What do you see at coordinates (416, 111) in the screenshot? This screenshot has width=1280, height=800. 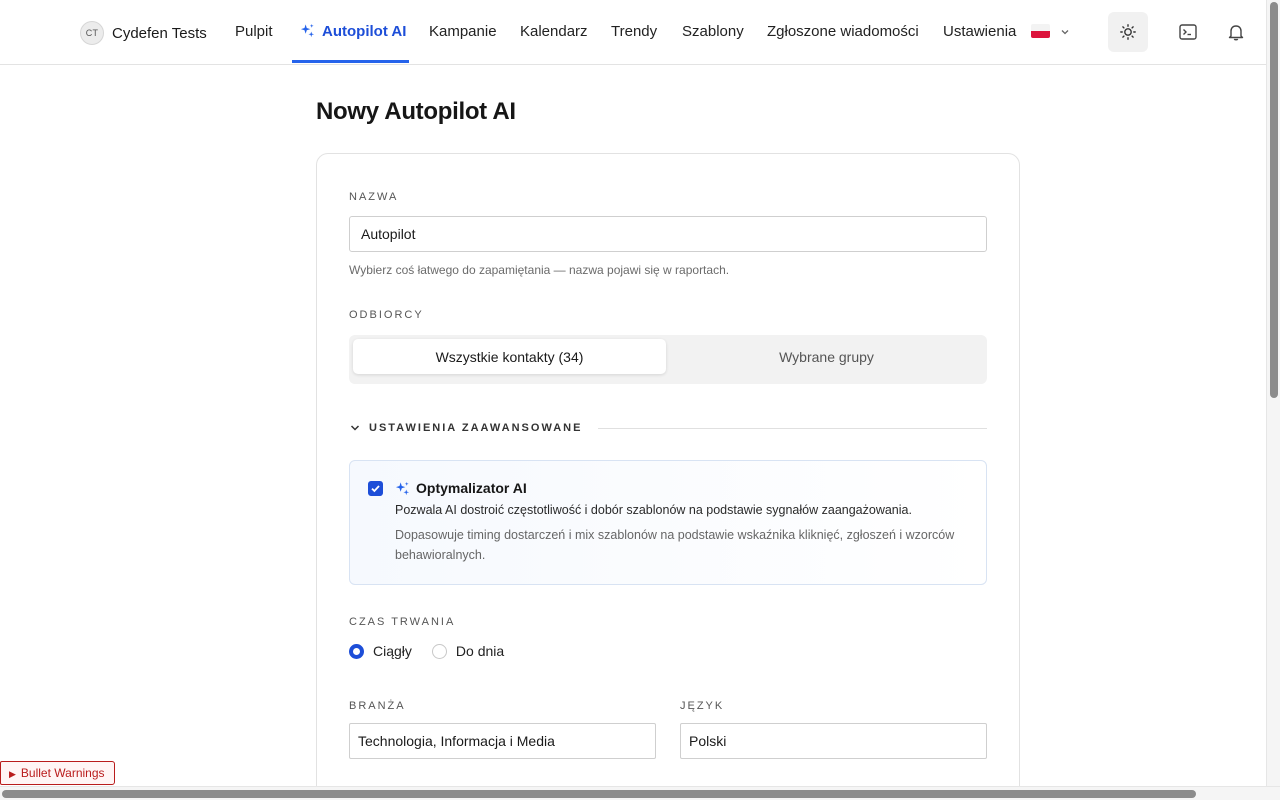 I see `page-title: Nowy Autopilot AI` at bounding box center [416, 111].